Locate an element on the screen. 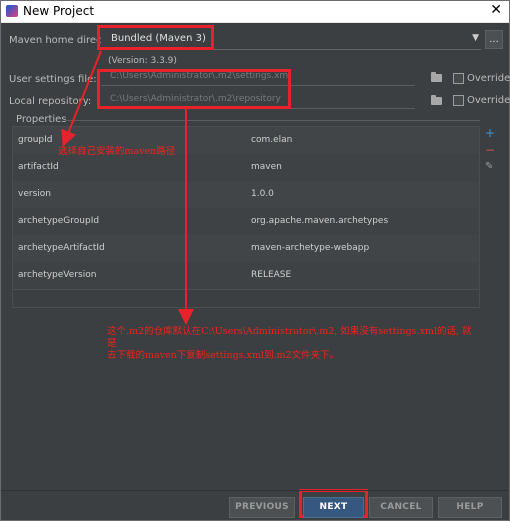 The height and width of the screenshot is (521, 510). help-button: HELP is located at coordinates (470, 507).